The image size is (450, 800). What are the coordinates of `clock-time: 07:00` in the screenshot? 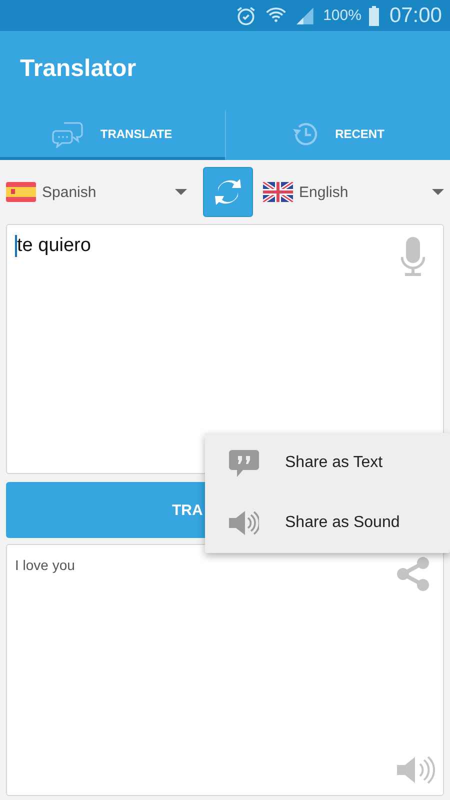 It's located at (415, 16).